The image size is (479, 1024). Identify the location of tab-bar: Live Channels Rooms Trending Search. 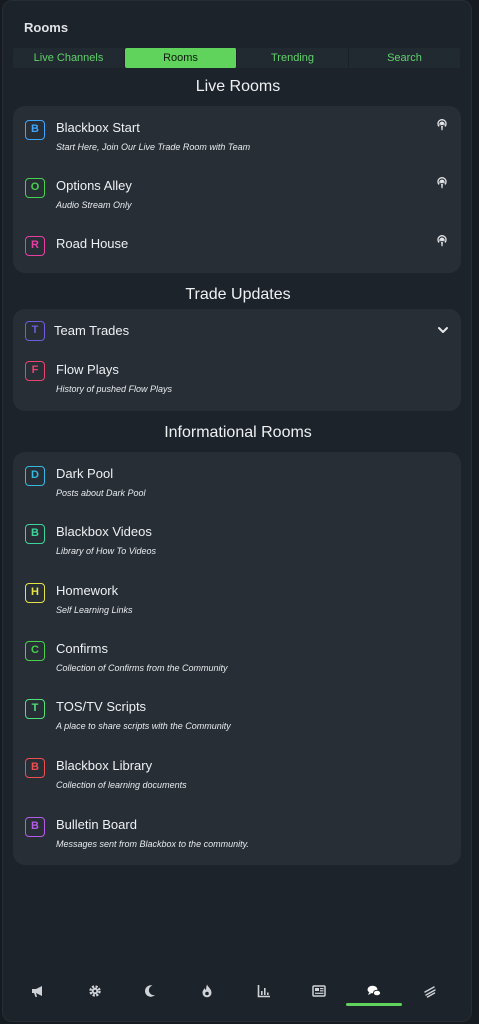
(236, 58).